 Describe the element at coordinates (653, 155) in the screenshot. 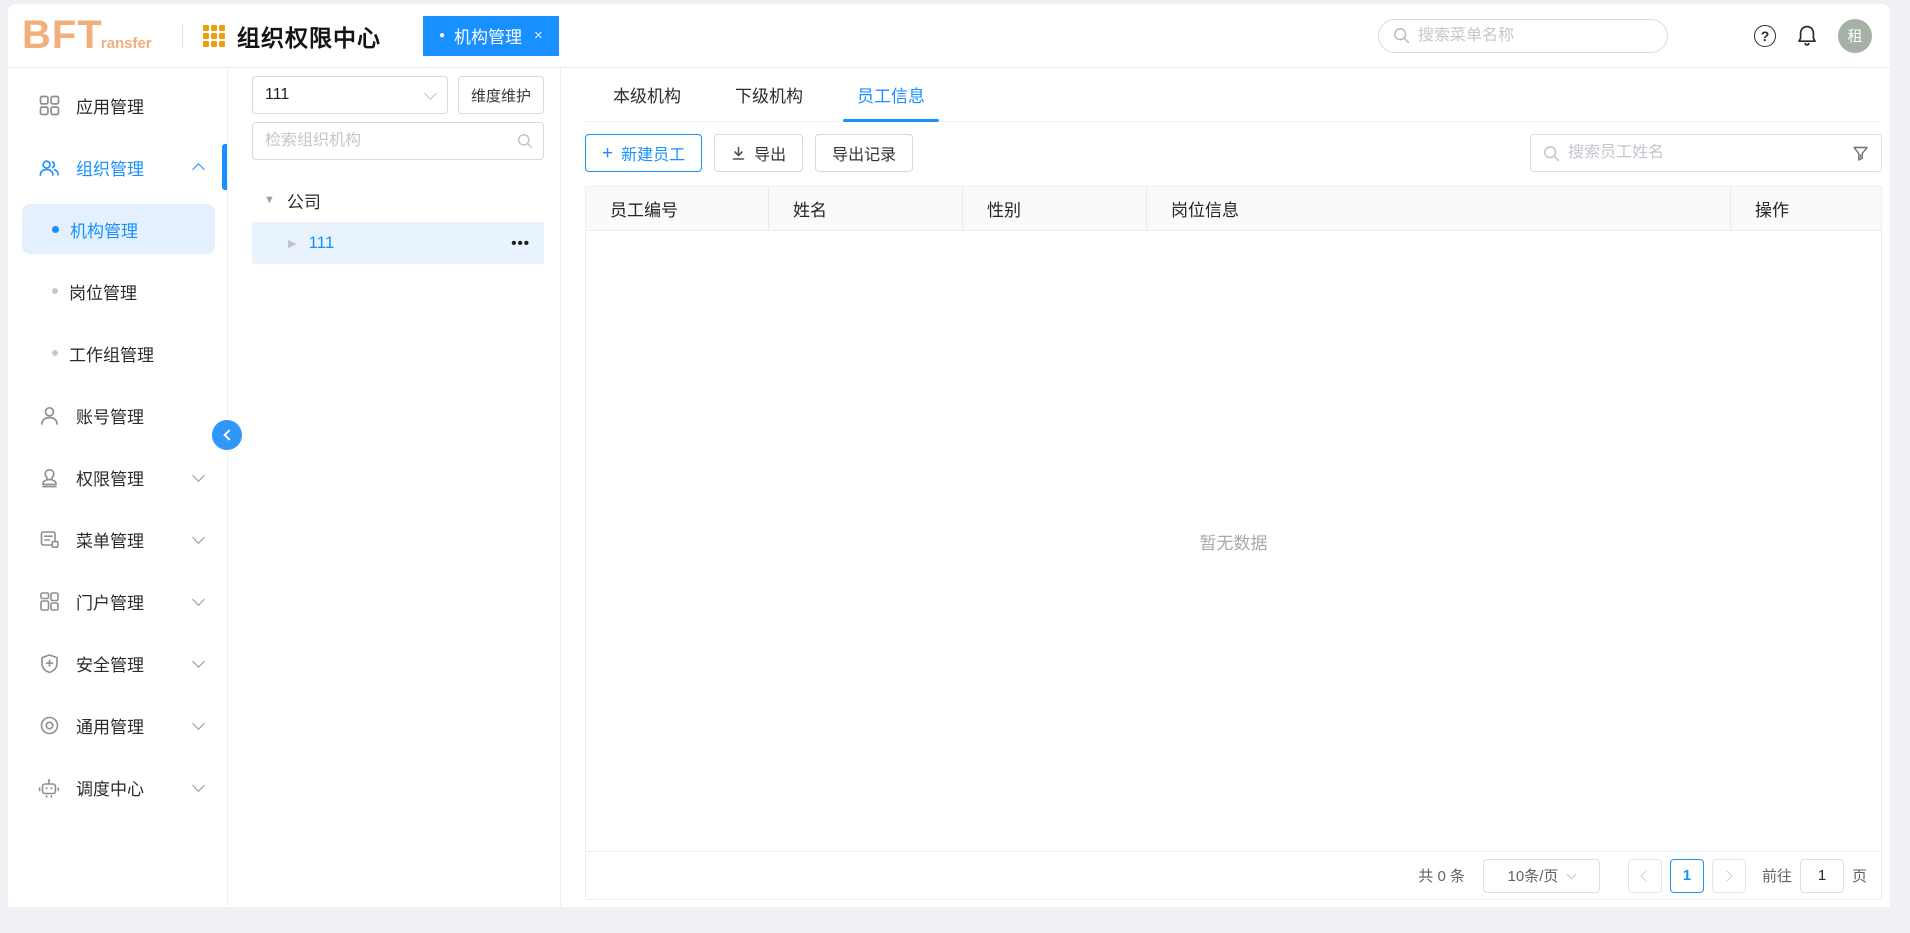

I see `button-label: 新建员工` at that location.